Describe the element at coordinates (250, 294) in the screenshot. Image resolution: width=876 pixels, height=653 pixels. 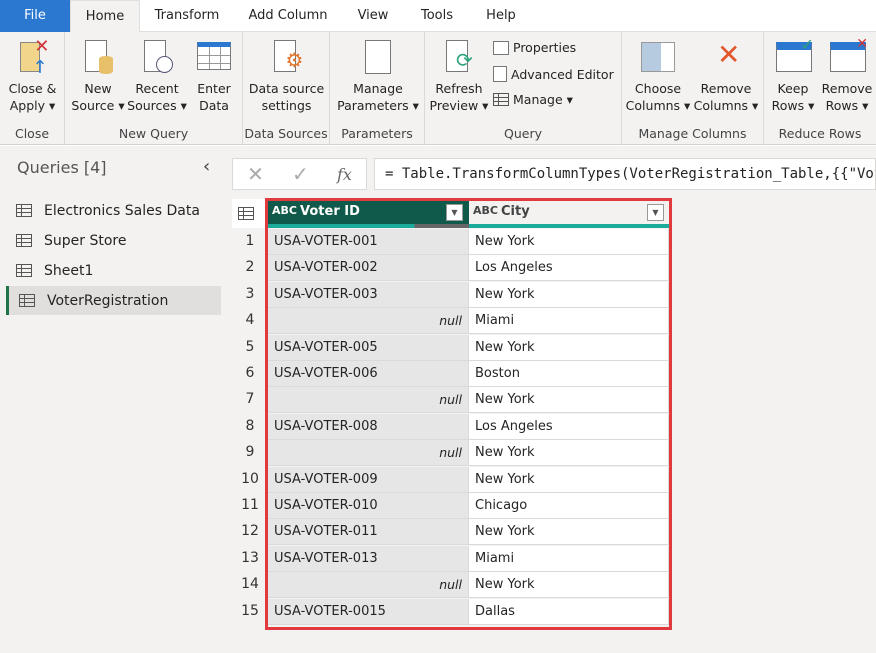
I see `row-number: 3` at that location.